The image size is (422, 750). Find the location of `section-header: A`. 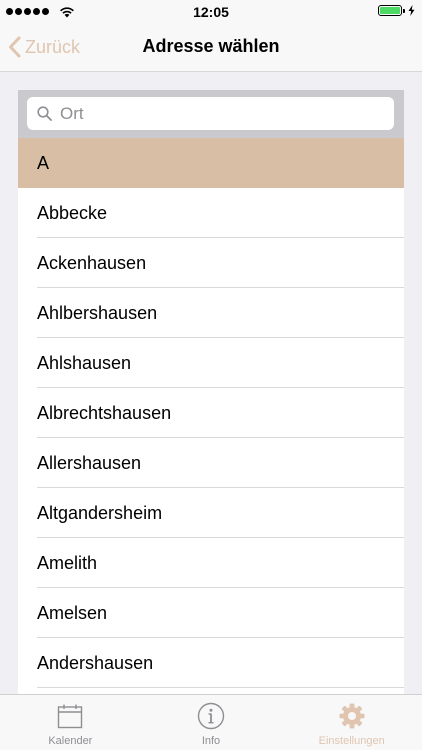

section-header: A is located at coordinates (211, 163).